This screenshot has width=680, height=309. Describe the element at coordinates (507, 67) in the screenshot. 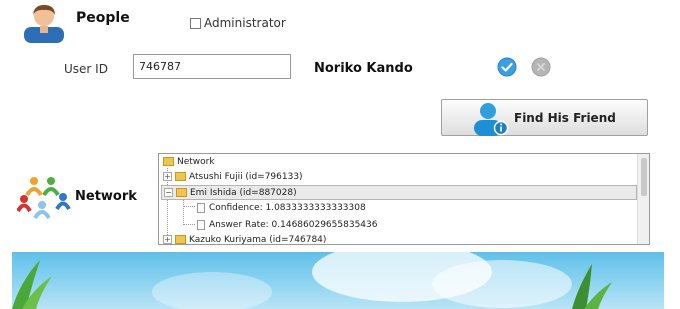

I see `check-circle-icon` at that location.